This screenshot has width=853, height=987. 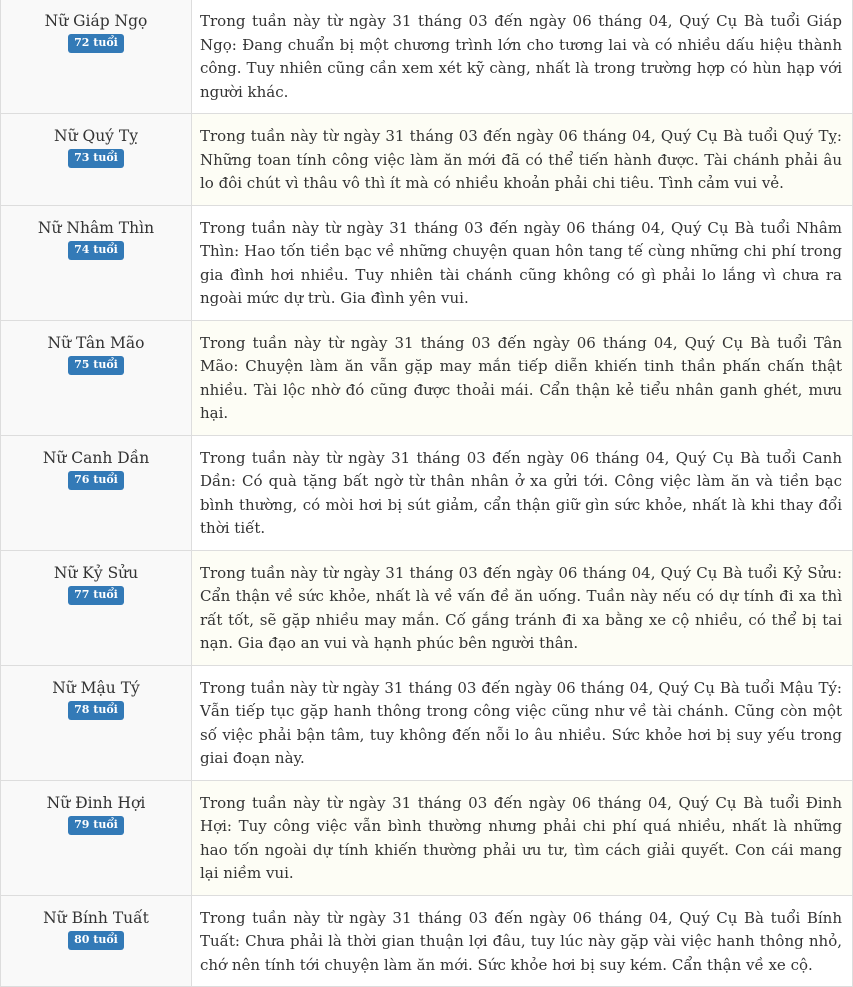 What do you see at coordinates (96, 710) in the screenshot?
I see `age-badge: 78 tuổi` at bounding box center [96, 710].